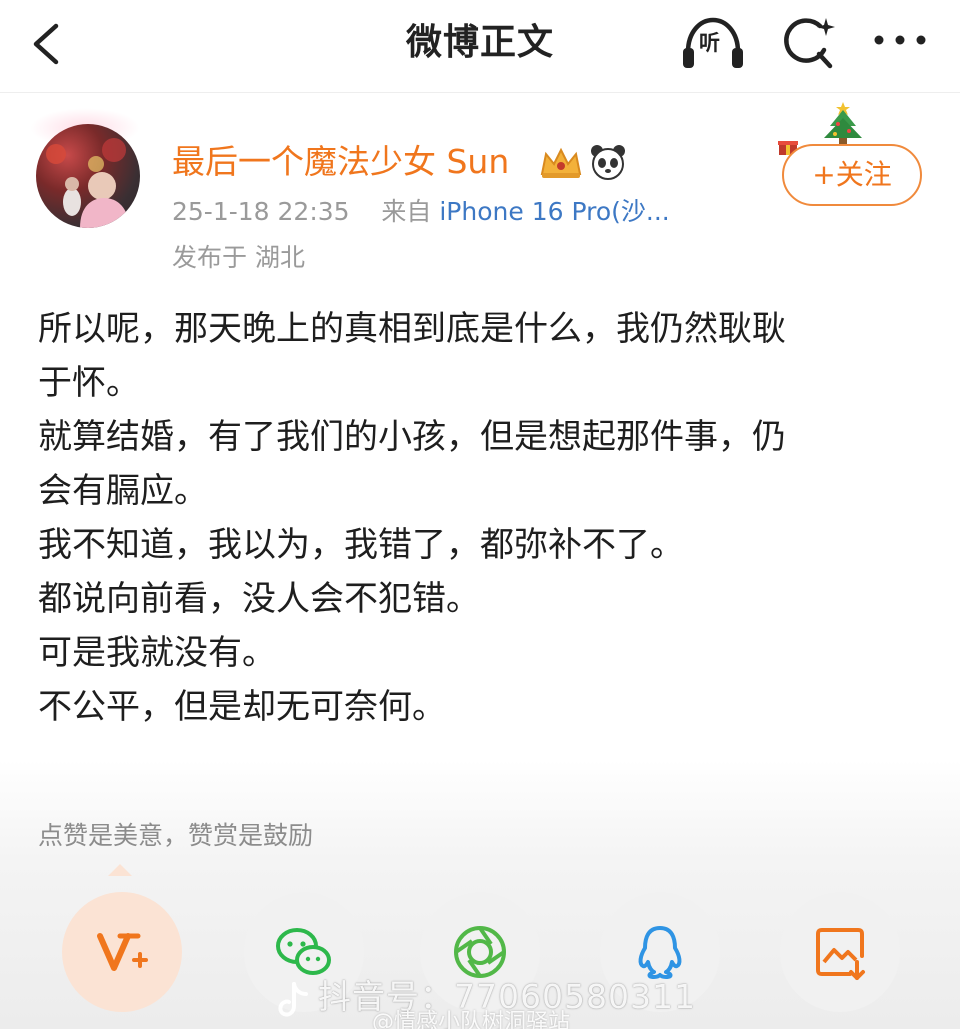 The image size is (960, 1029). What do you see at coordinates (480, 952) in the screenshot?
I see `moments-icon` at bounding box center [480, 952].